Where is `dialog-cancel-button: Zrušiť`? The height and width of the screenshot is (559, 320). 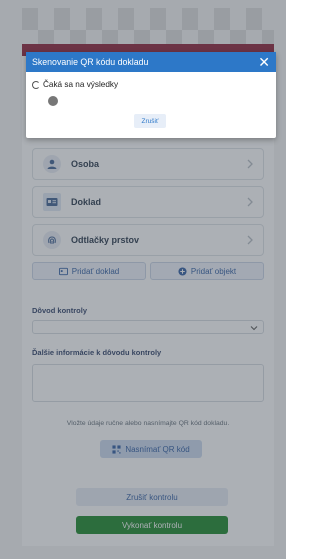 dialog-cancel-button: Zrušiť is located at coordinates (150, 121).